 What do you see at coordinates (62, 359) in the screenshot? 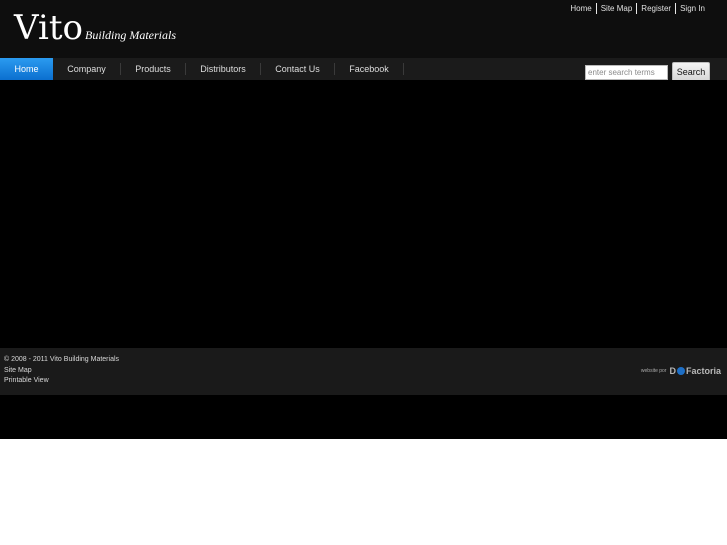
I see `footer-copyright: © 2008 - 2011 Vito Building Materials` at bounding box center [62, 359].